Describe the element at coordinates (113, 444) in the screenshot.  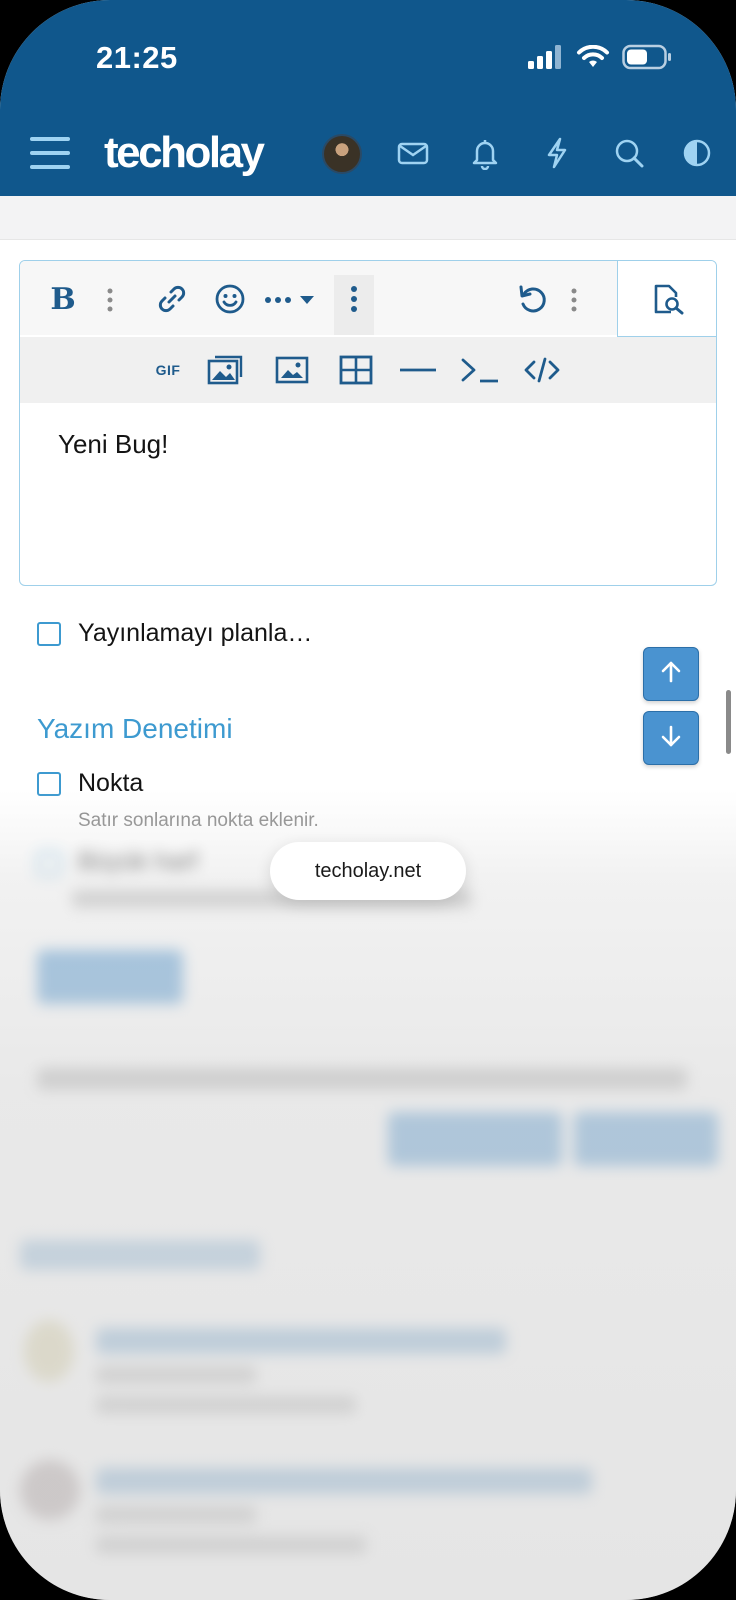
I see `editor-content: Yeni Bug!` at that location.